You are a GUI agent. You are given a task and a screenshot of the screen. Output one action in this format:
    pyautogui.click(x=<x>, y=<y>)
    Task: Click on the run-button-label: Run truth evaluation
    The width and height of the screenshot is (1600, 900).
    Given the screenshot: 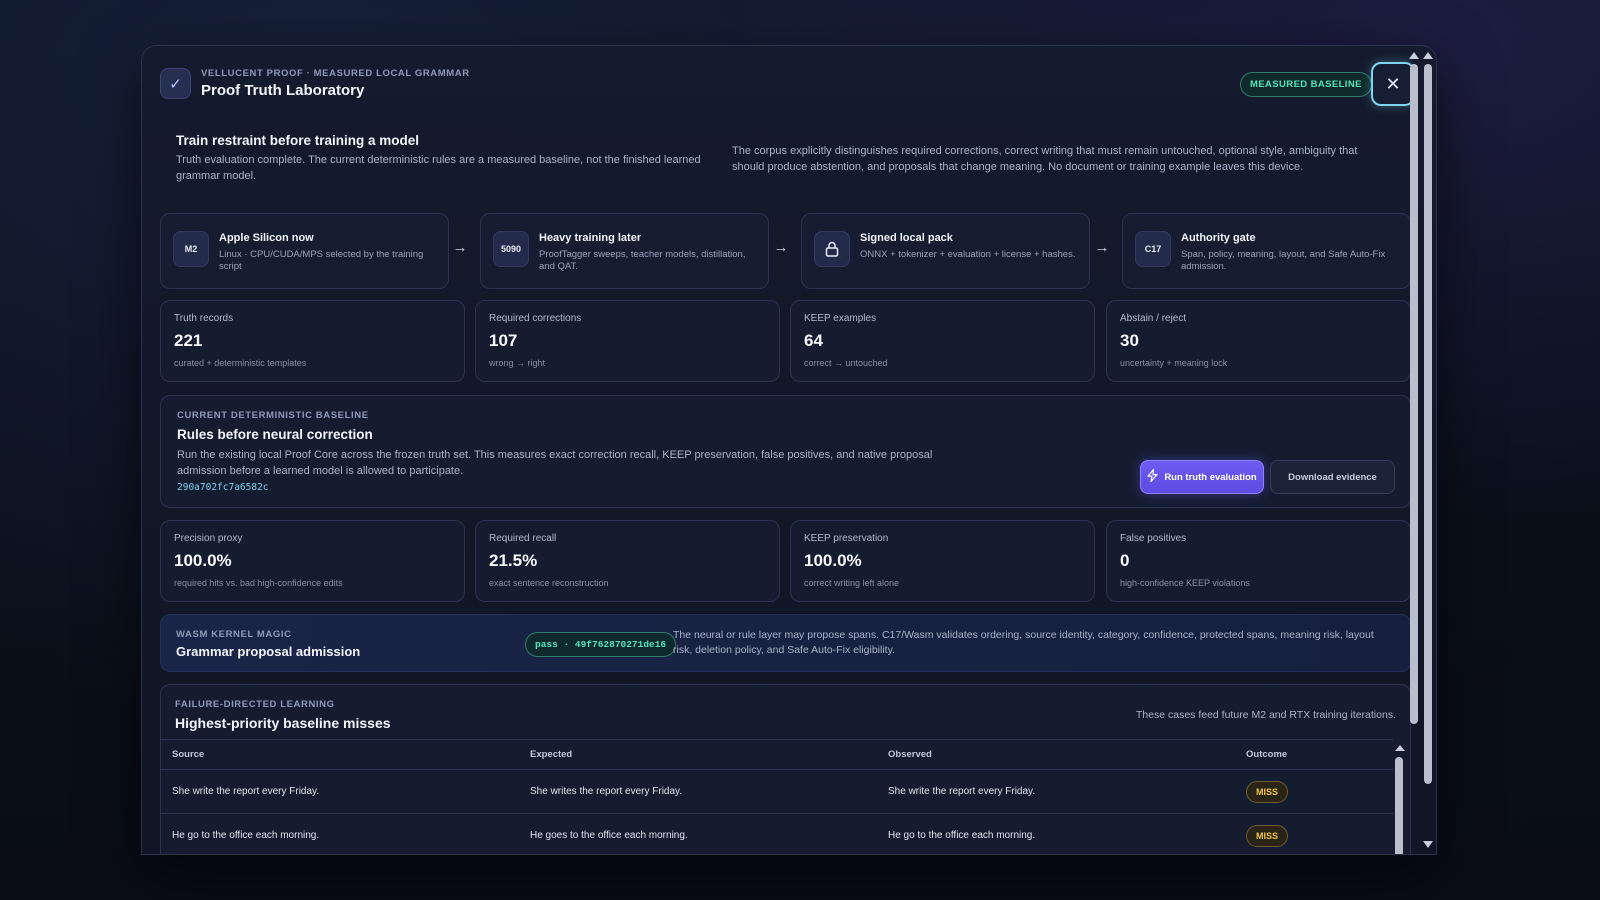 What is the action you would take?
    pyautogui.click(x=1210, y=477)
    